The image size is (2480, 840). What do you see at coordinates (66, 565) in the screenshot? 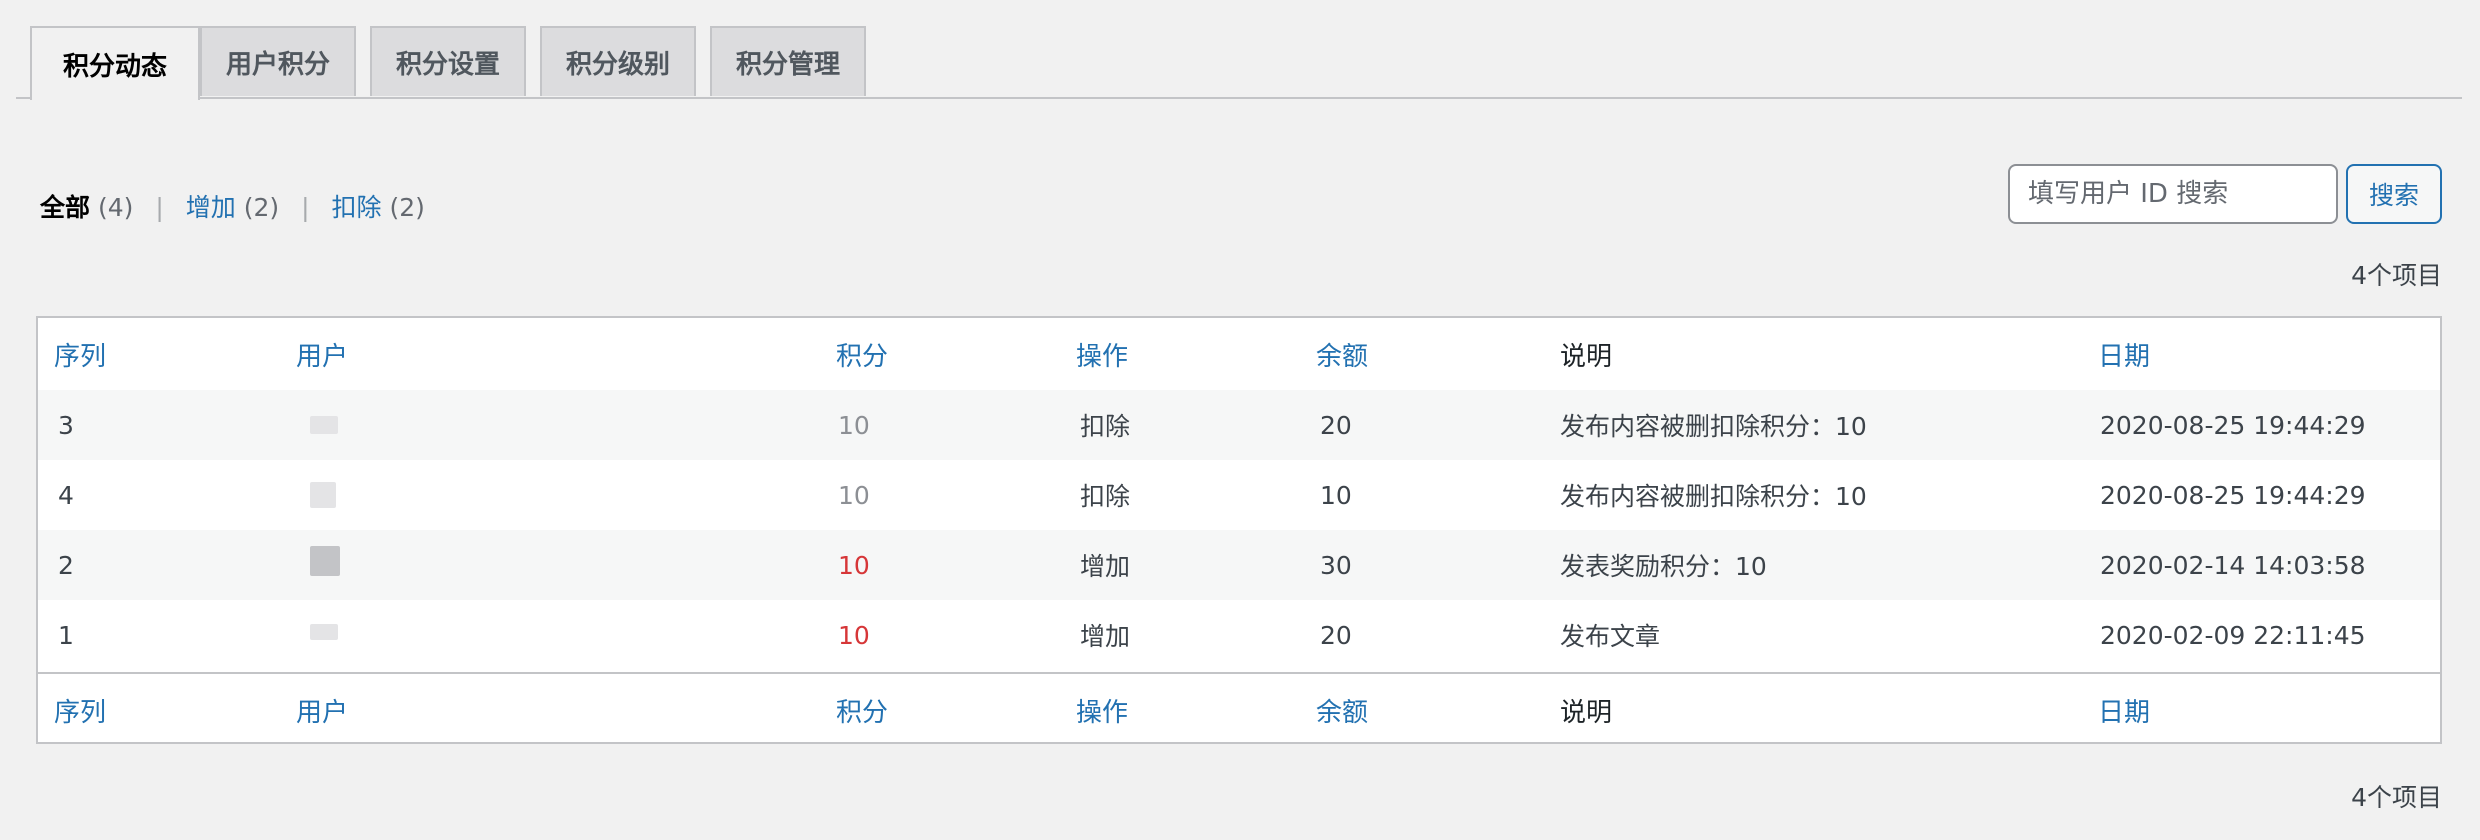
I see `cell-id: 2` at bounding box center [66, 565].